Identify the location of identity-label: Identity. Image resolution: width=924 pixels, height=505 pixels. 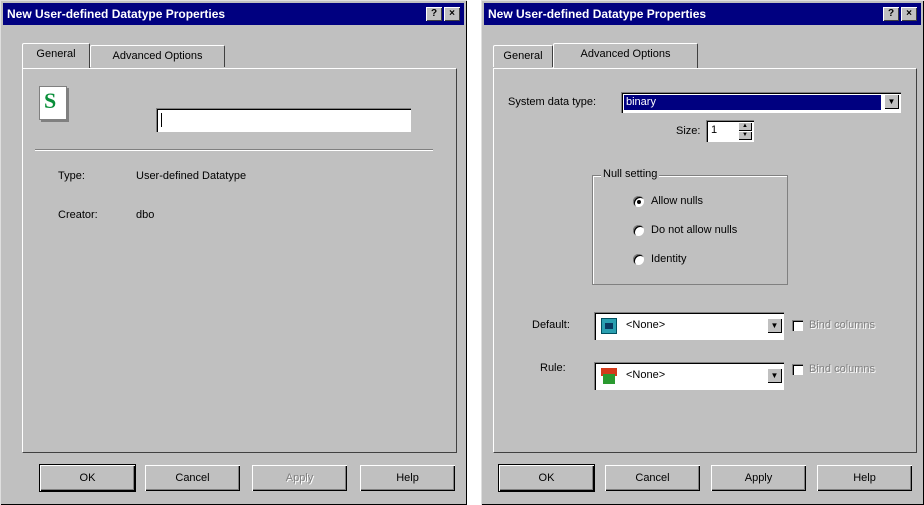
(669, 259).